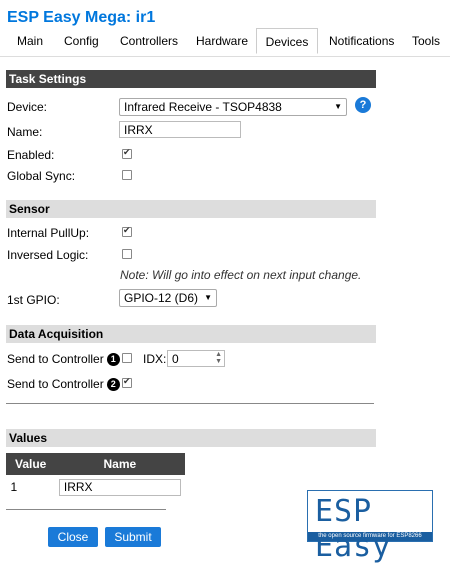 The image size is (450, 564). What do you see at coordinates (287, 41) in the screenshot?
I see `tab-devices: Devices` at bounding box center [287, 41].